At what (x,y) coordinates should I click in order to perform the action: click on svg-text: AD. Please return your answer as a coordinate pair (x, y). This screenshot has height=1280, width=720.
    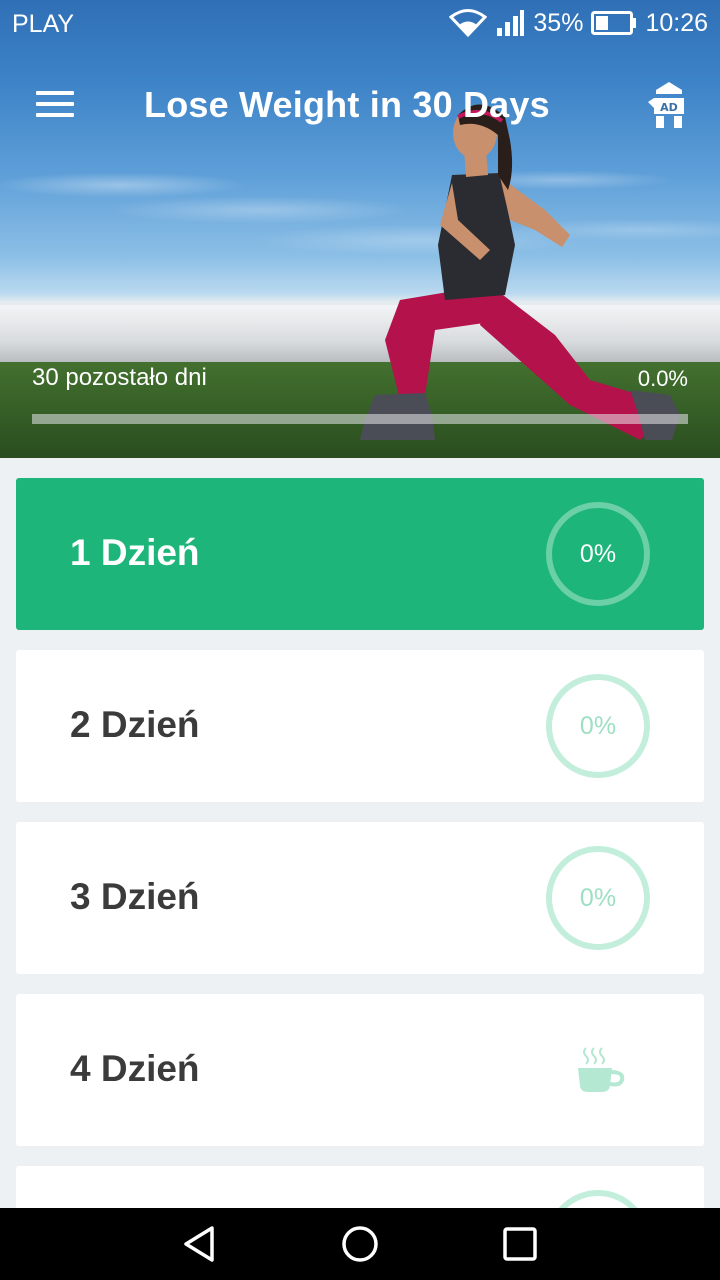
    Looking at the image, I should click on (669, 107).